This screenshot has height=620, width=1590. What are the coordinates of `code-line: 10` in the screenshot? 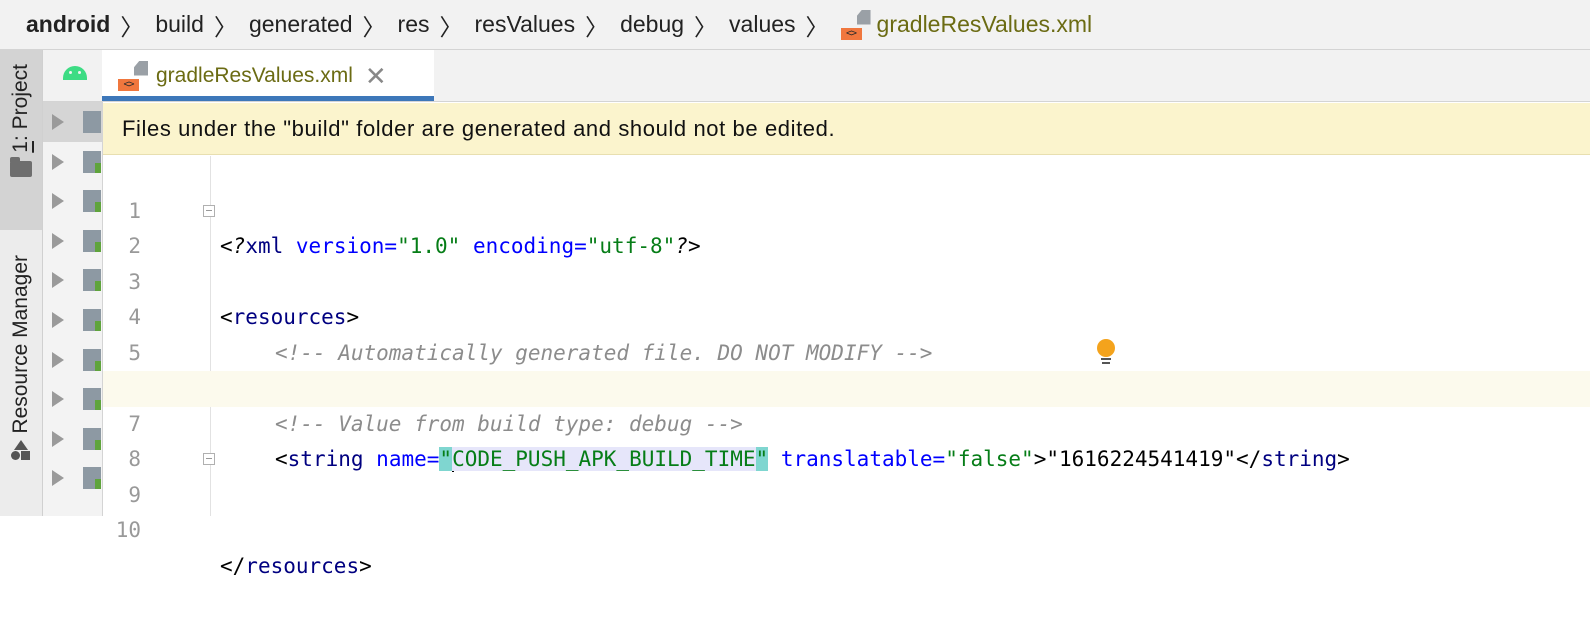 It's located at (846, 510).